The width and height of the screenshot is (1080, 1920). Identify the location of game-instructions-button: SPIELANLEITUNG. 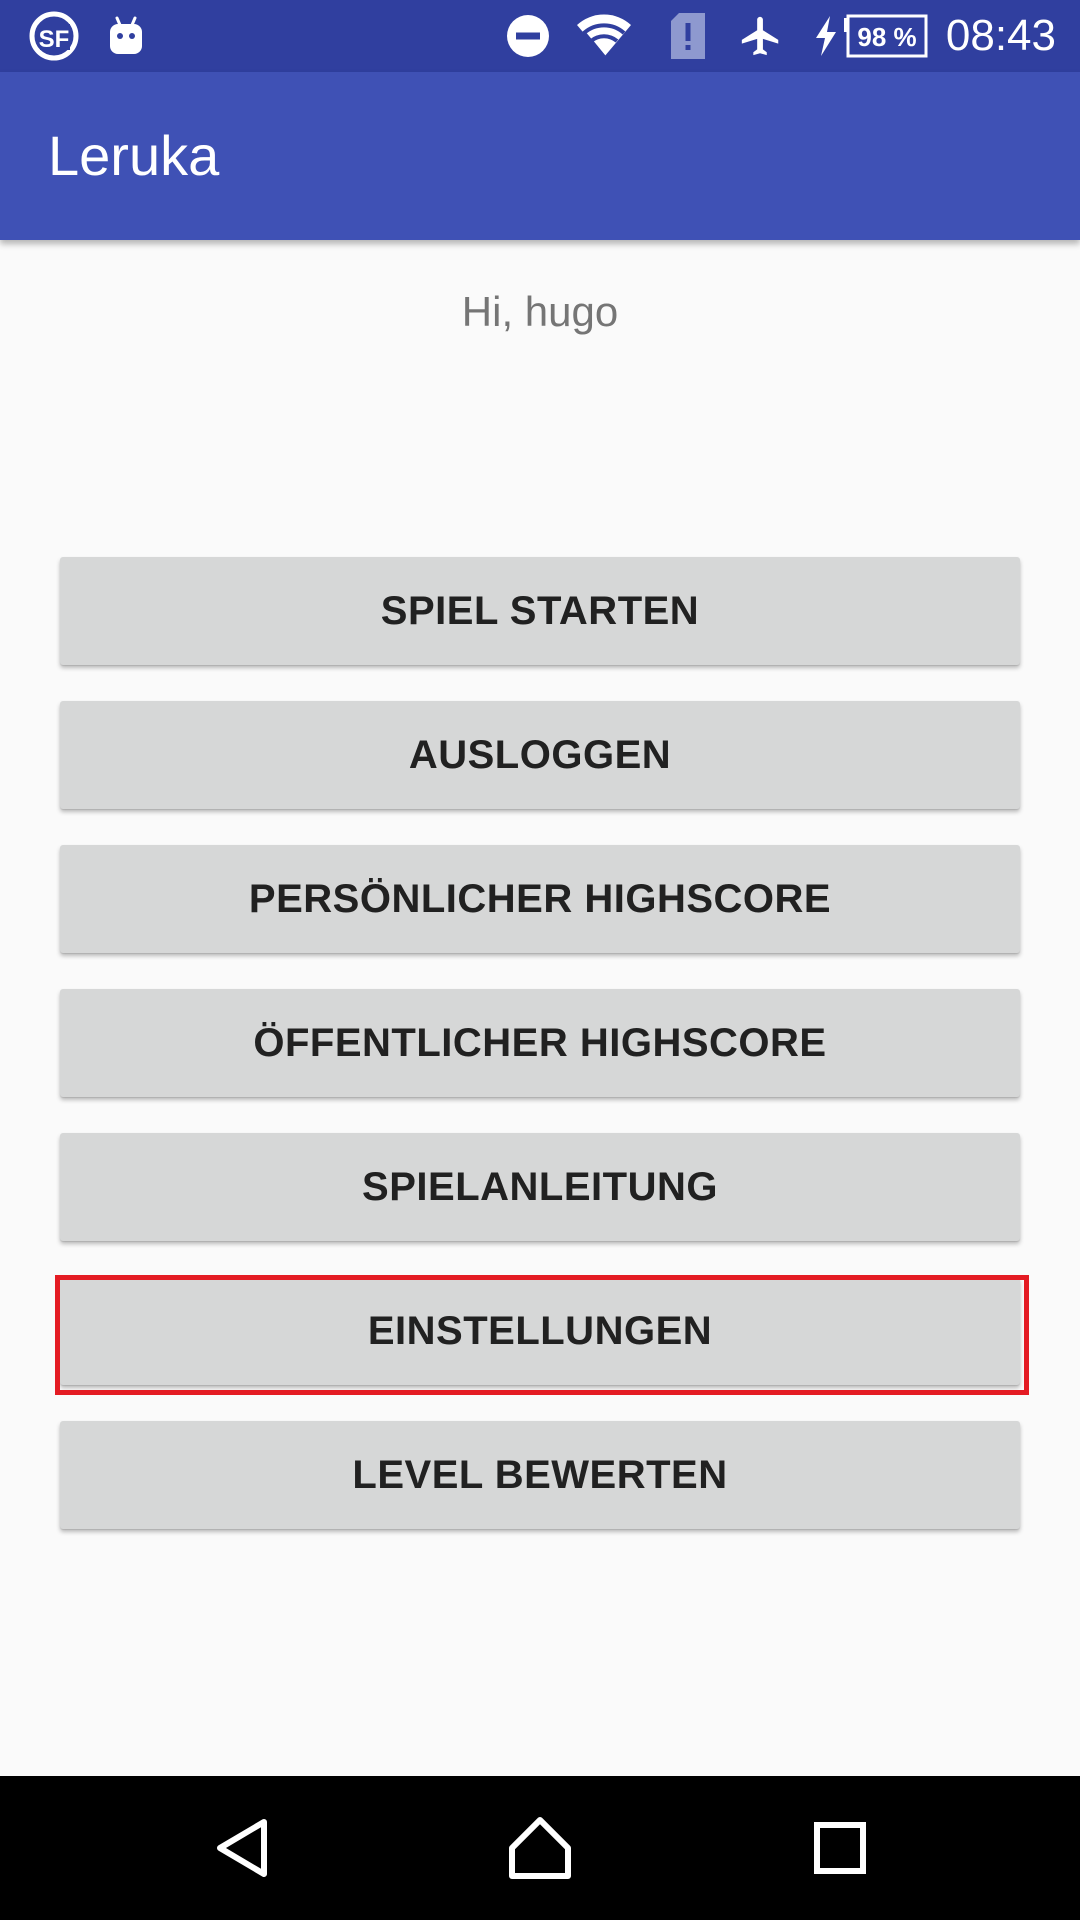
(540, 1187).